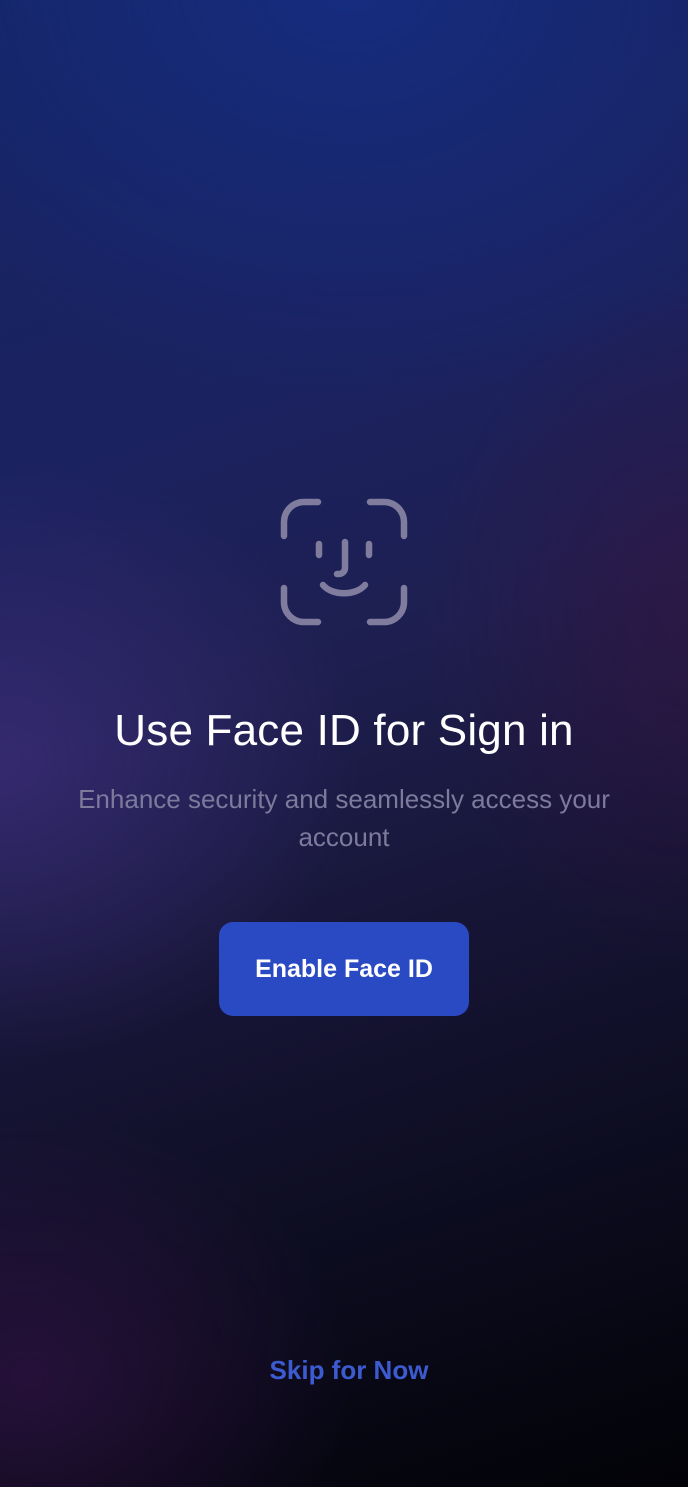  Describe the element at coordinates (344, 969) in the screenshot. I see `enable-face-id-button: Enable Face ID` at that location.